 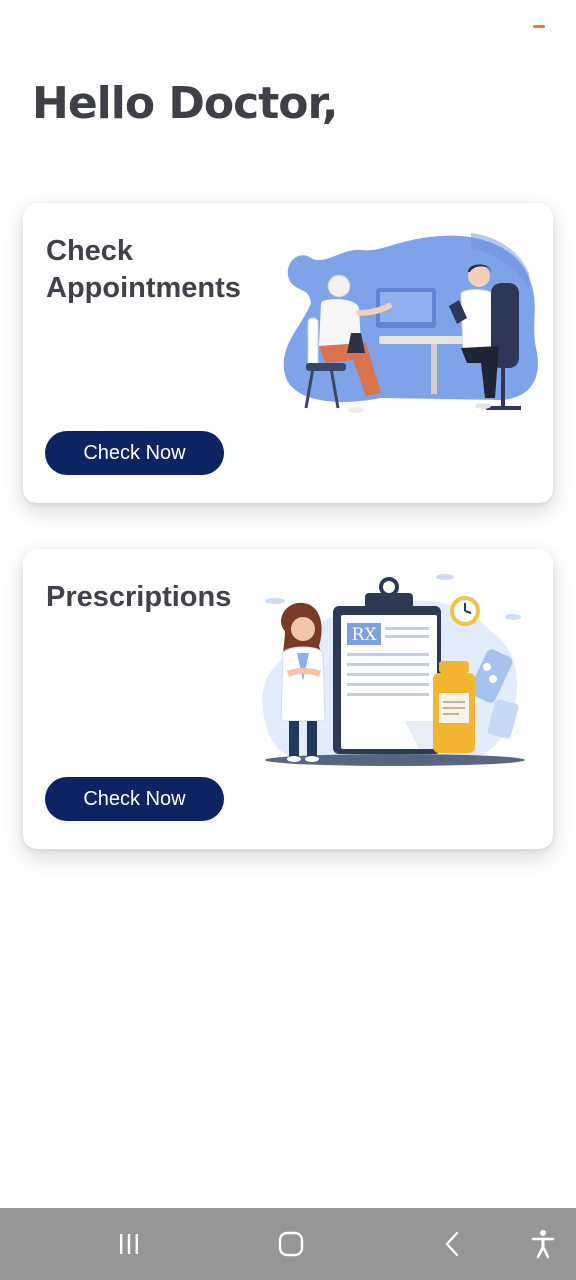 What do you see at coordinates (393, 670) in the screenshot?
I see `prescription-clipboard-illustration: RX` at bounding box center [393, 670].